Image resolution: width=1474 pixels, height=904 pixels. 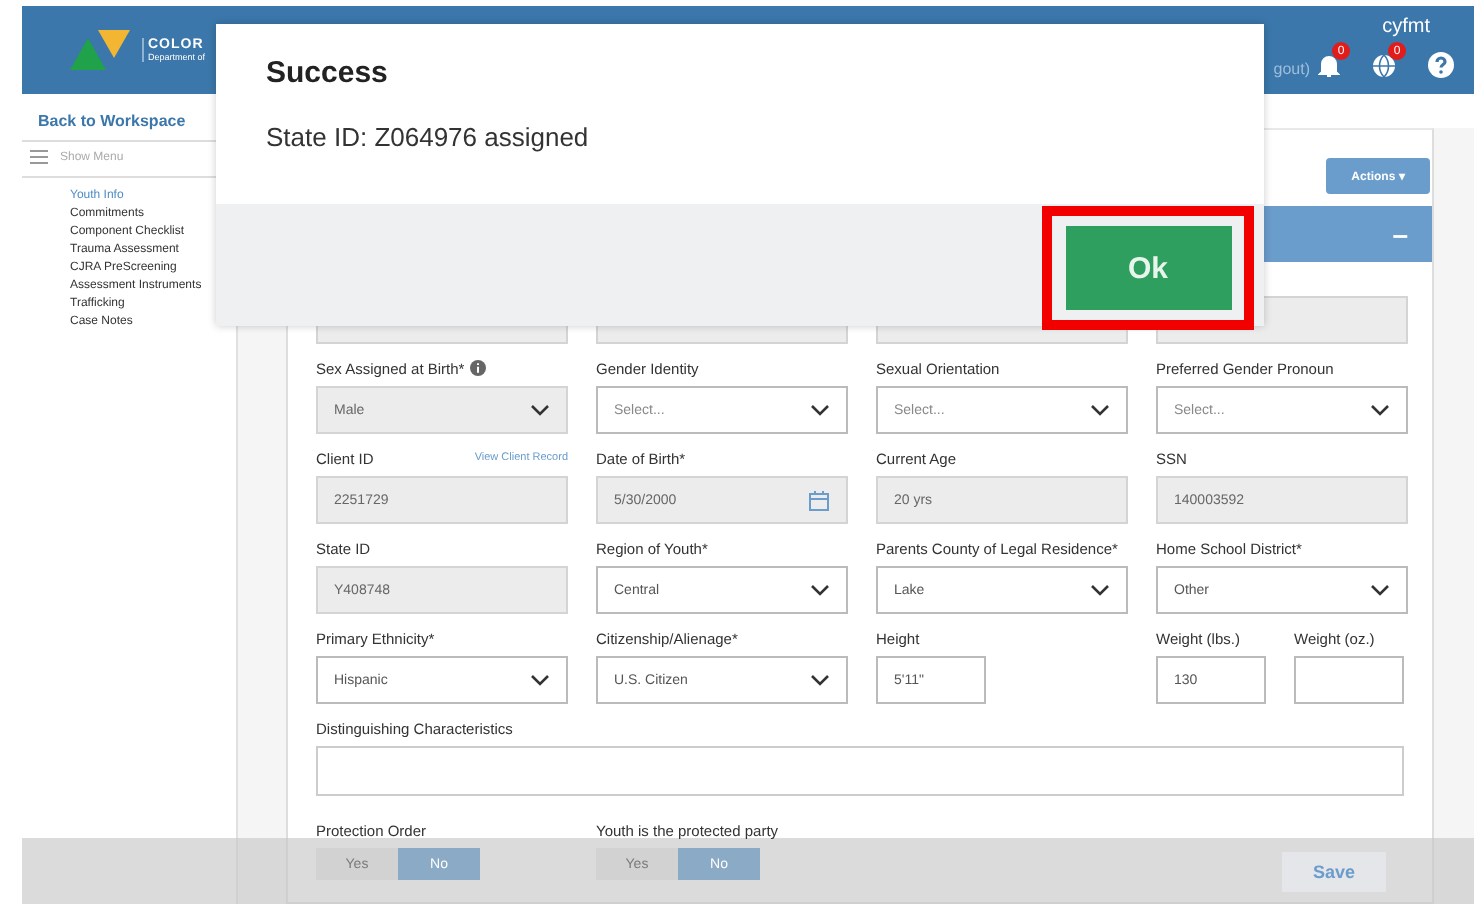 I want to click on dialog-message: State ID: Z064976 assigned, so click(x=428, y=137).